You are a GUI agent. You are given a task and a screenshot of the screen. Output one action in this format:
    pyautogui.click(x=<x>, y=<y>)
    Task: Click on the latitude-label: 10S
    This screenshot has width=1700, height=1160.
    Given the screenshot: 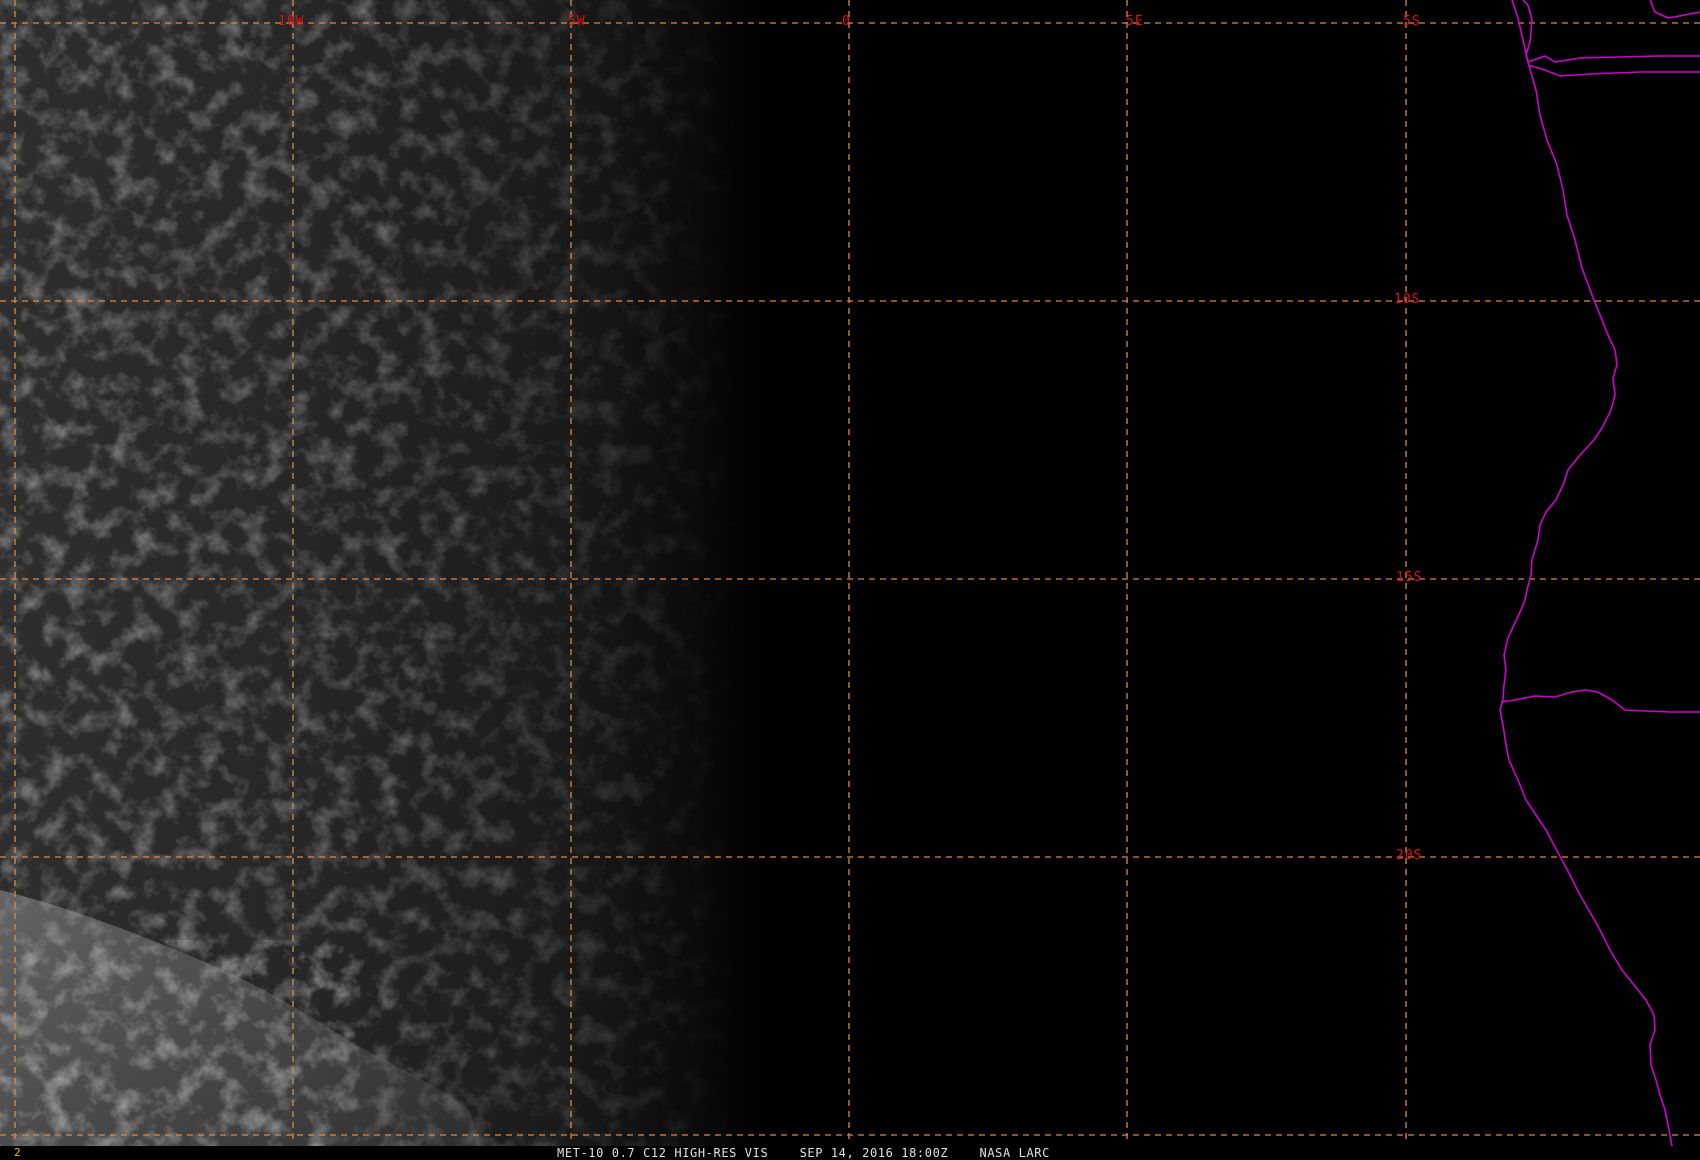 What is the action you would take?
    pyautogui.click(x=1407, y=299)
    